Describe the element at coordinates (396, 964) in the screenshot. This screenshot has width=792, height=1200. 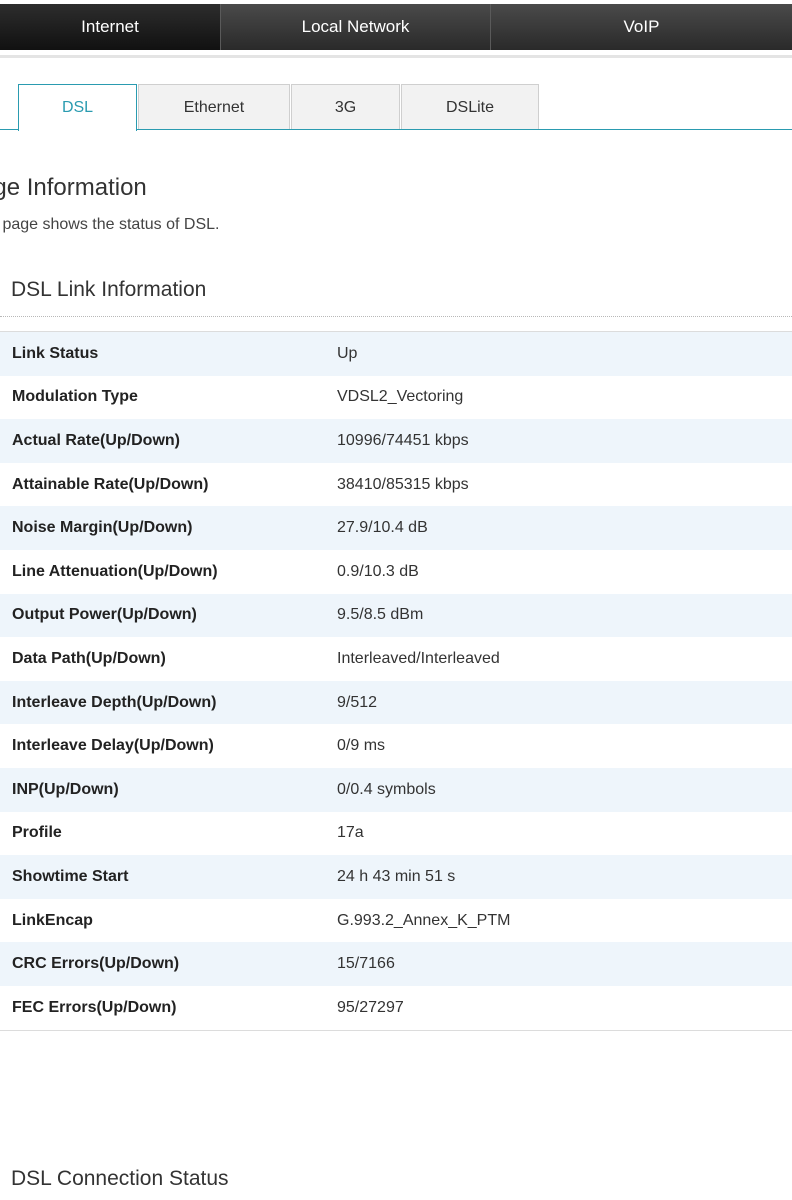
I see `table-row: CRC Errors(Up/Down) 15/7166` at that location.